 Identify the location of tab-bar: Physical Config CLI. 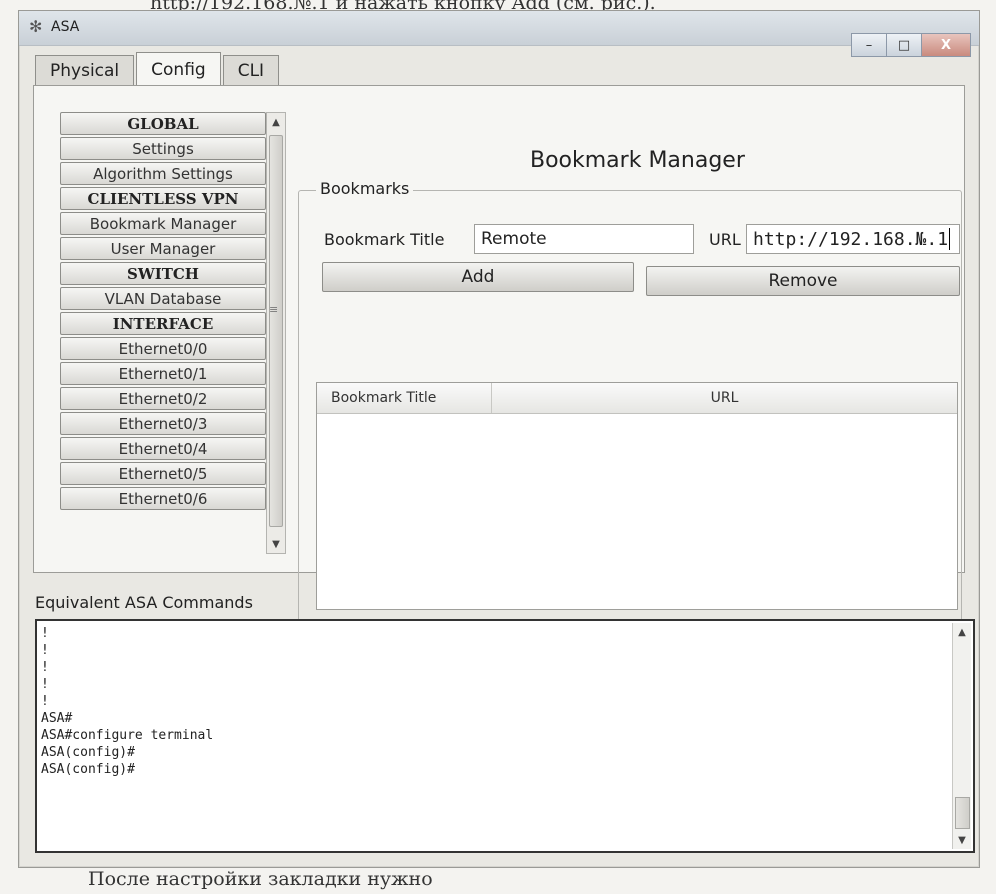
(158, 69).